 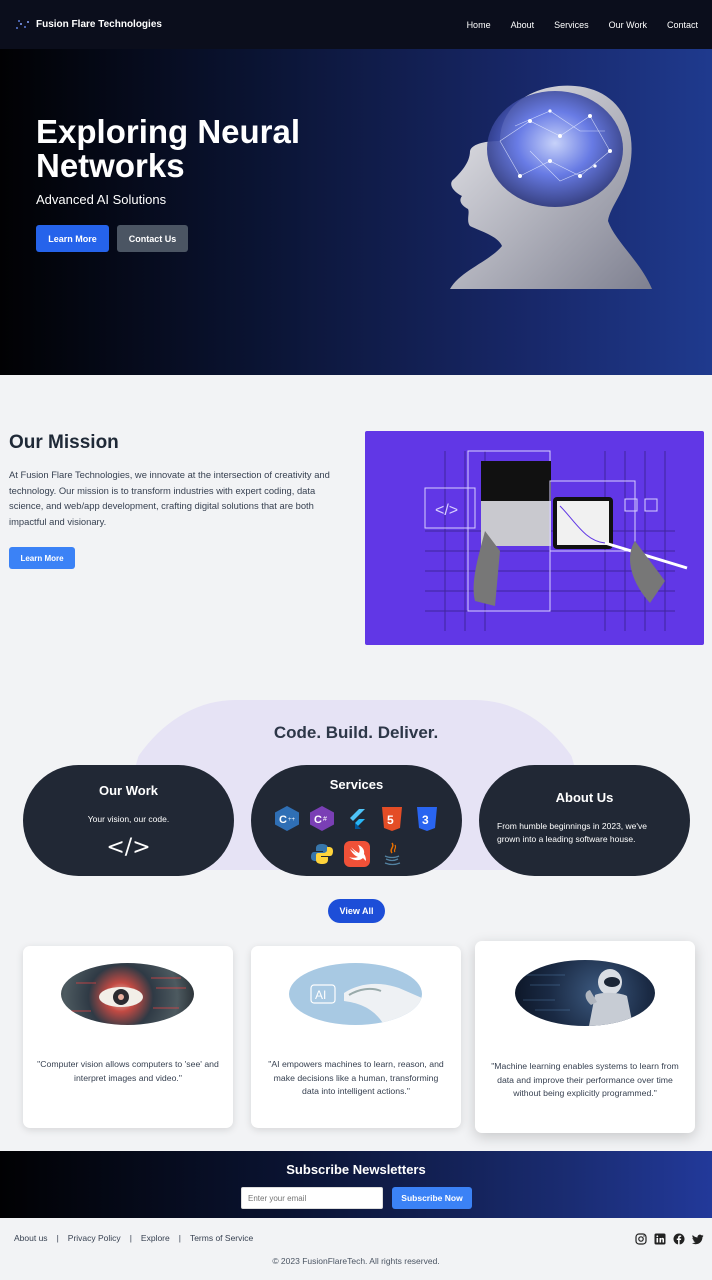 What do you see at coordinates (659, 1238) in the screenshot?
I see `linkedin-icon` at bounding box center [659, 1238].